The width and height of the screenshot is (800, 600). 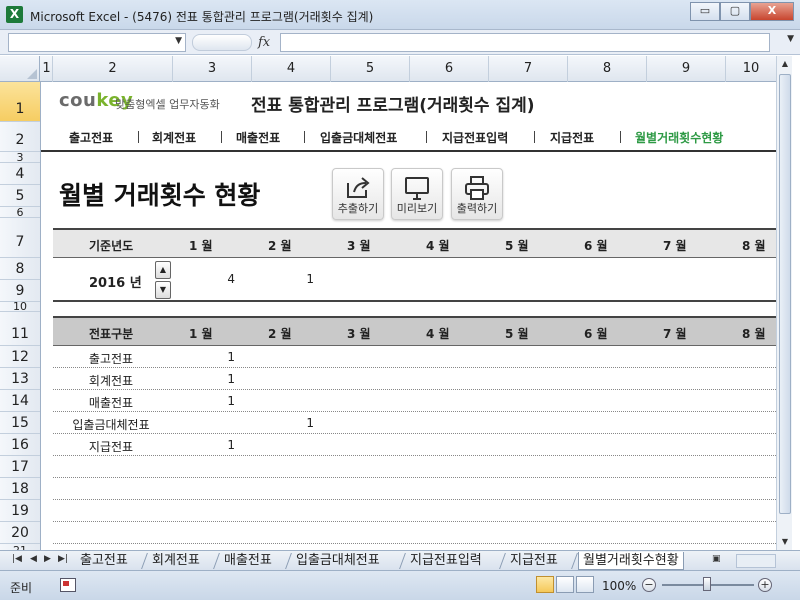 What do you see at coordinates (785, 64) in the screenshot?
I see `scroll-up-icon: ▲` at bounding box center [785, 64].